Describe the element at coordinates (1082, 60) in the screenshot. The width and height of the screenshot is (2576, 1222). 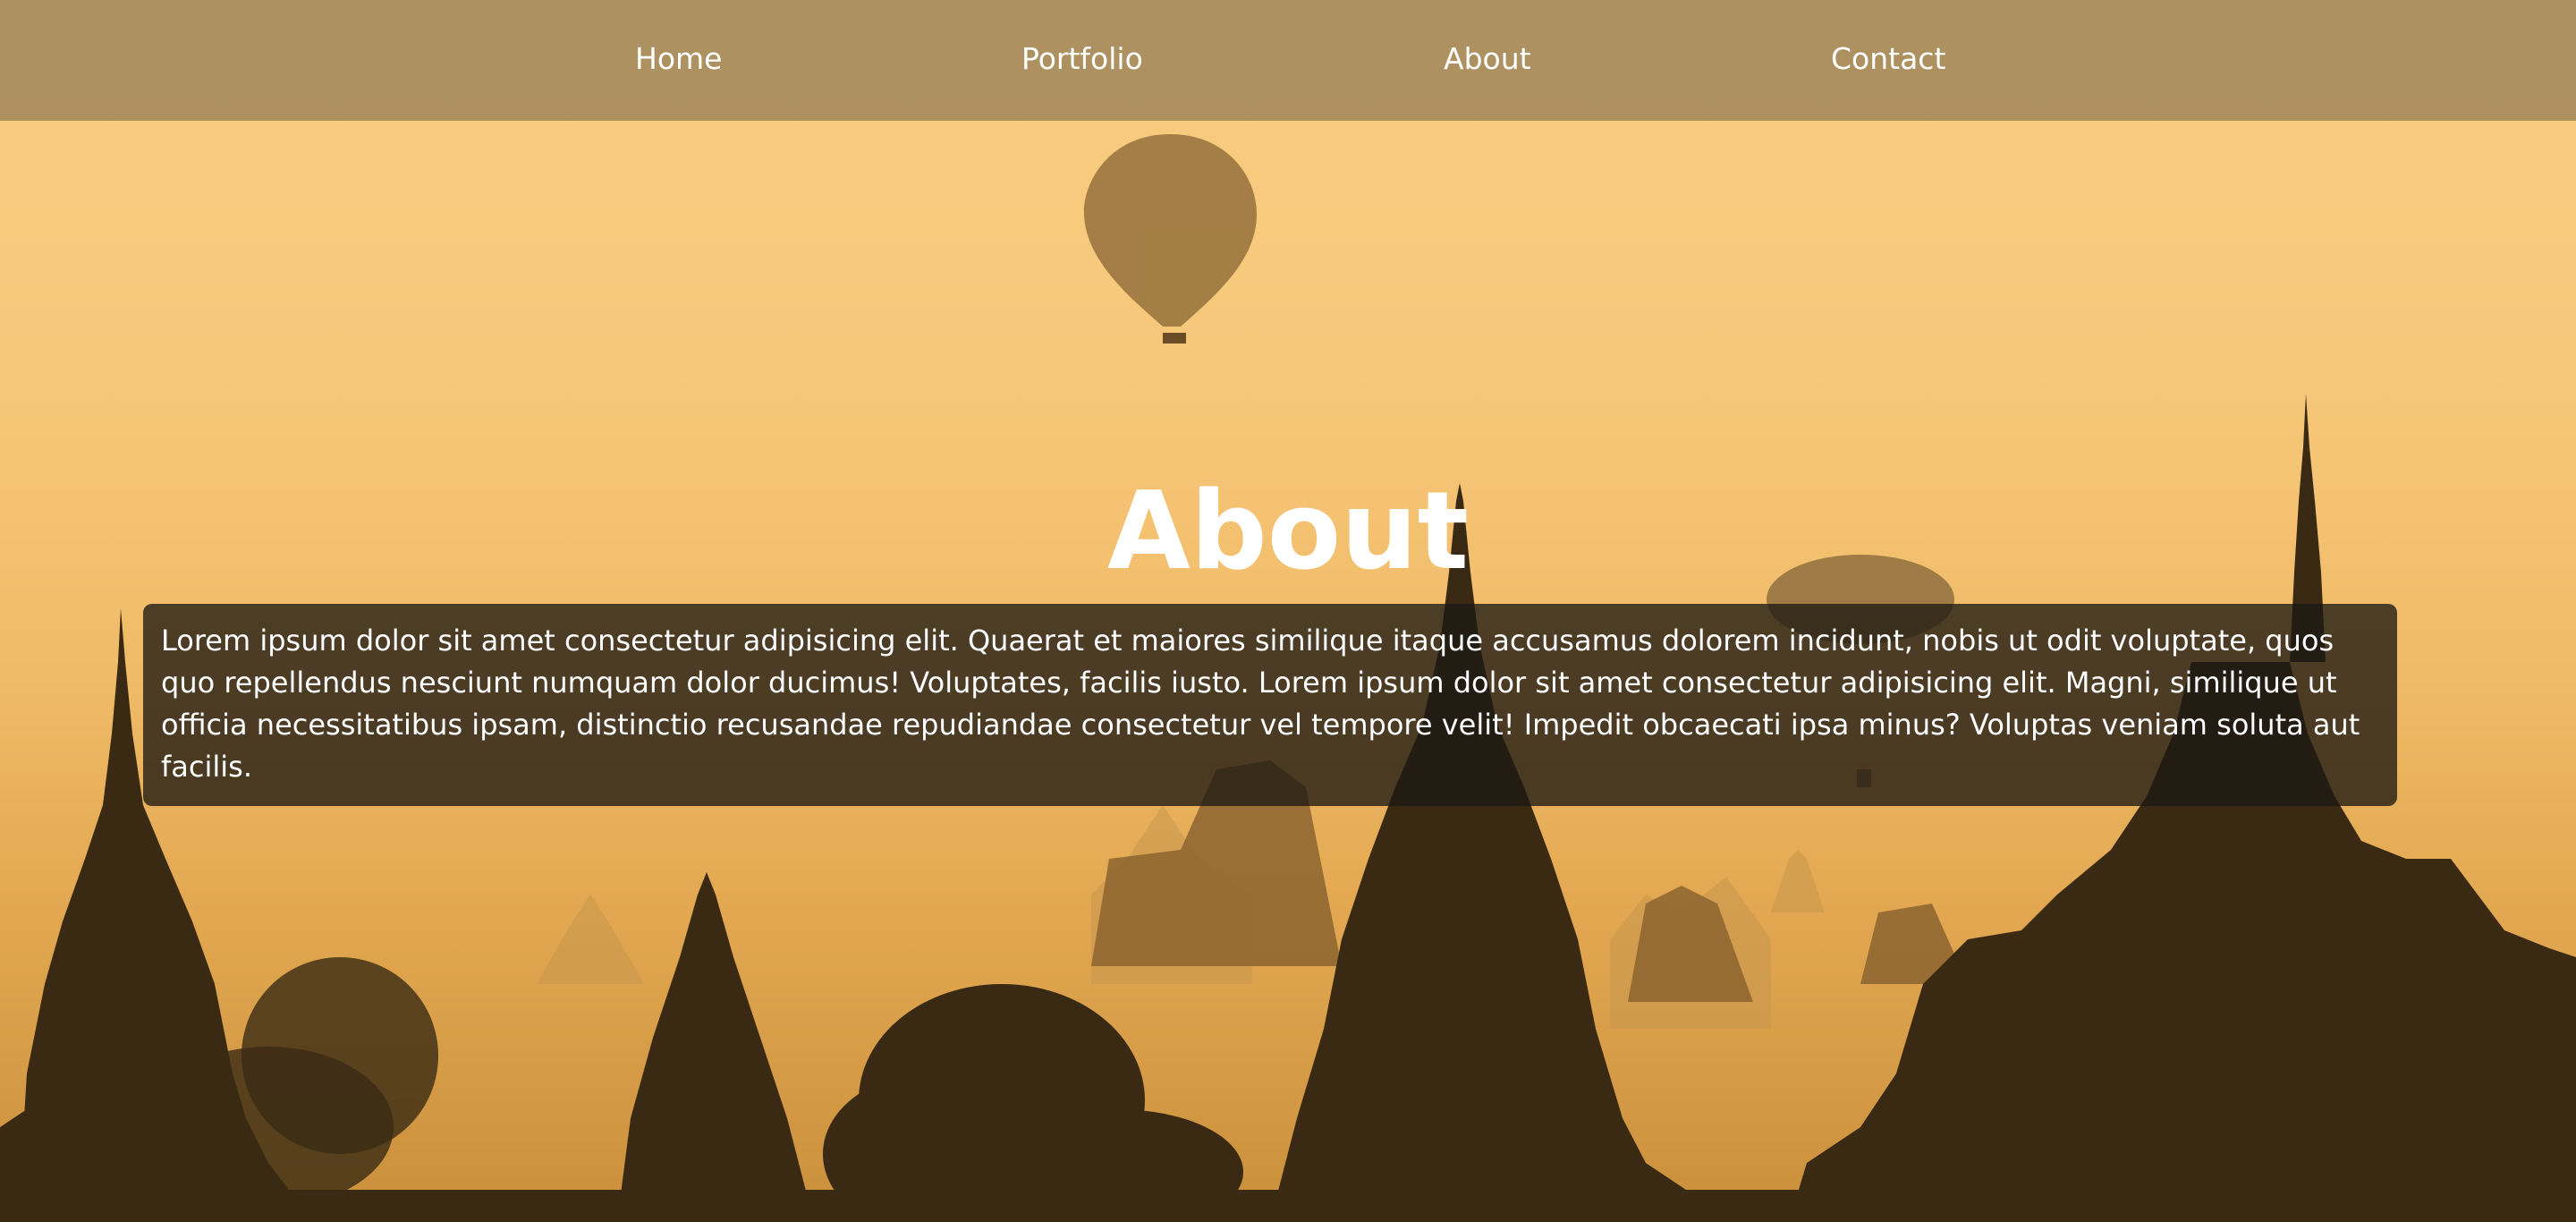
I see `nav-link-portfolio: Portfolio` at that location.